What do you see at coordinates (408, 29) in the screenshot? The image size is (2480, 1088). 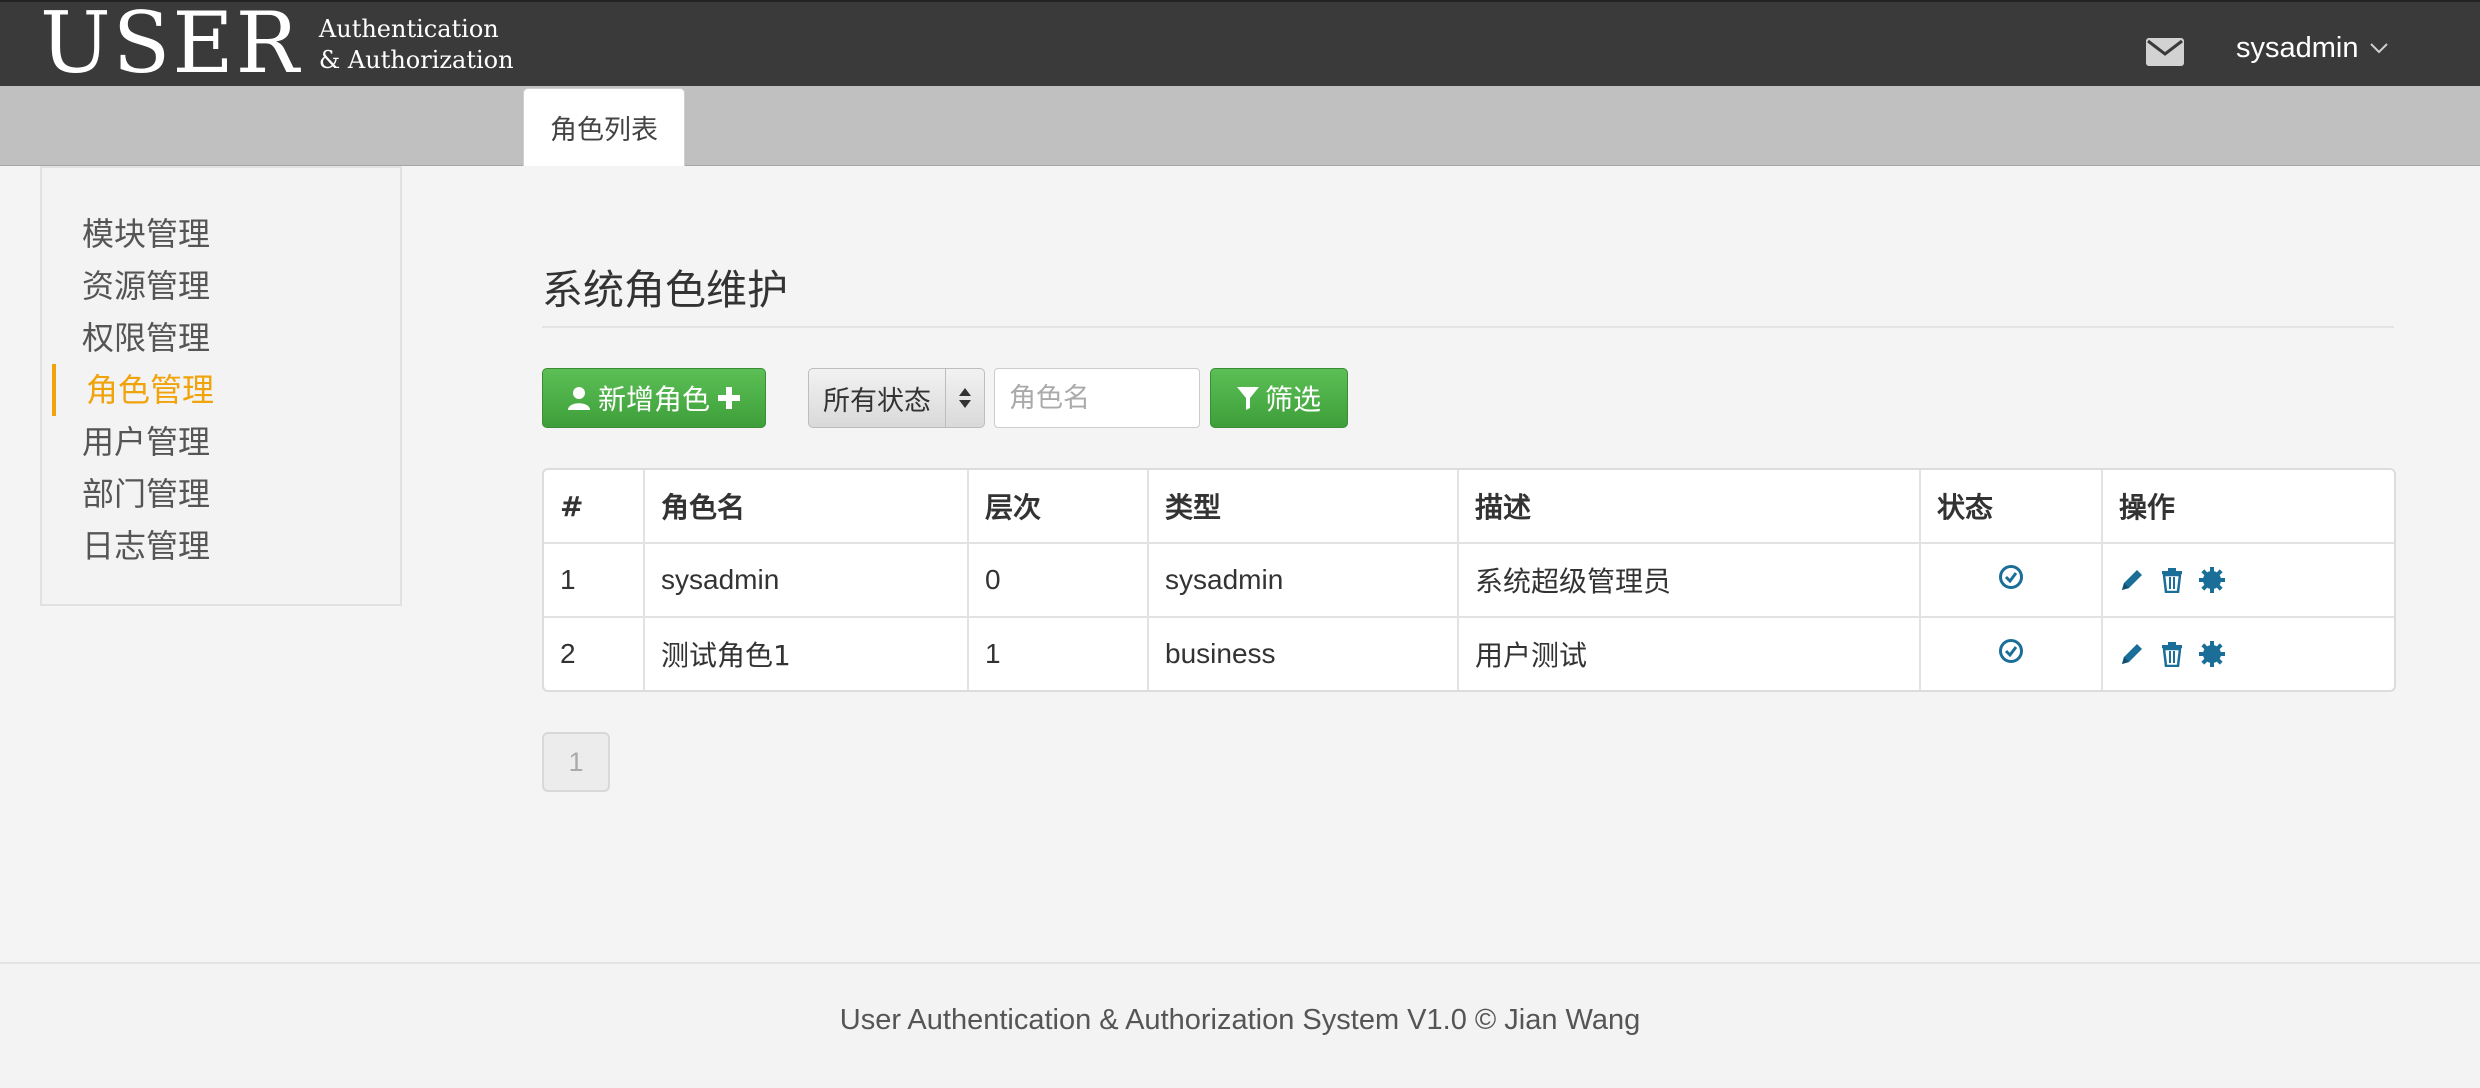 I see `brand-subtitle-line1: Authentication` at bounding box center [408, 29].